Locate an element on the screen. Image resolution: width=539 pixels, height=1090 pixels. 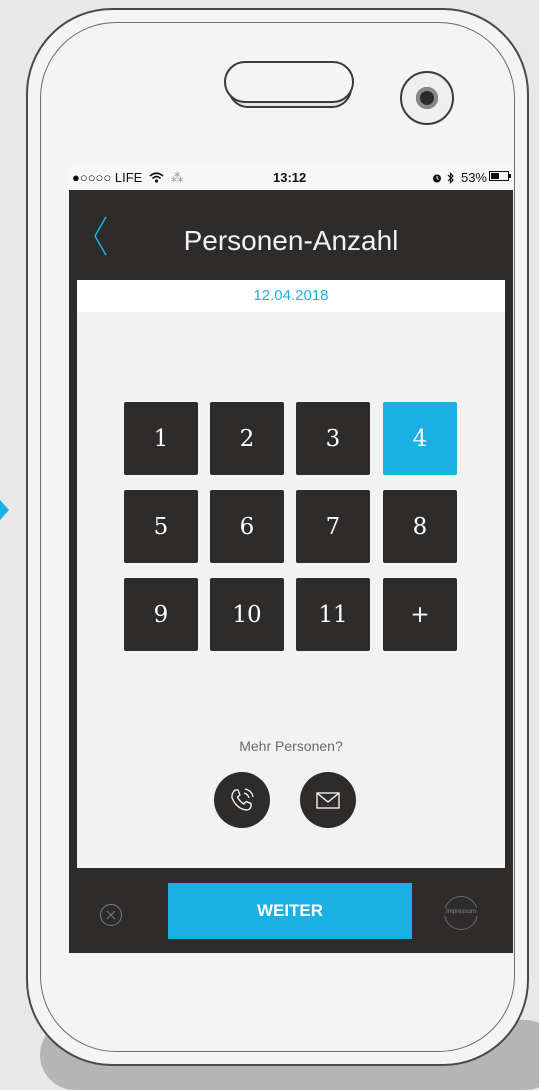
status-time: 13:12 is located at coordinates (290, 177).